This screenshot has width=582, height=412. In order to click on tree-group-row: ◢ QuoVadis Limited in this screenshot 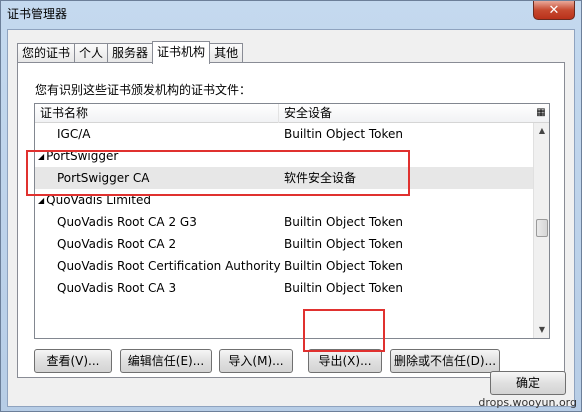, I will do `click(284, 200)`.